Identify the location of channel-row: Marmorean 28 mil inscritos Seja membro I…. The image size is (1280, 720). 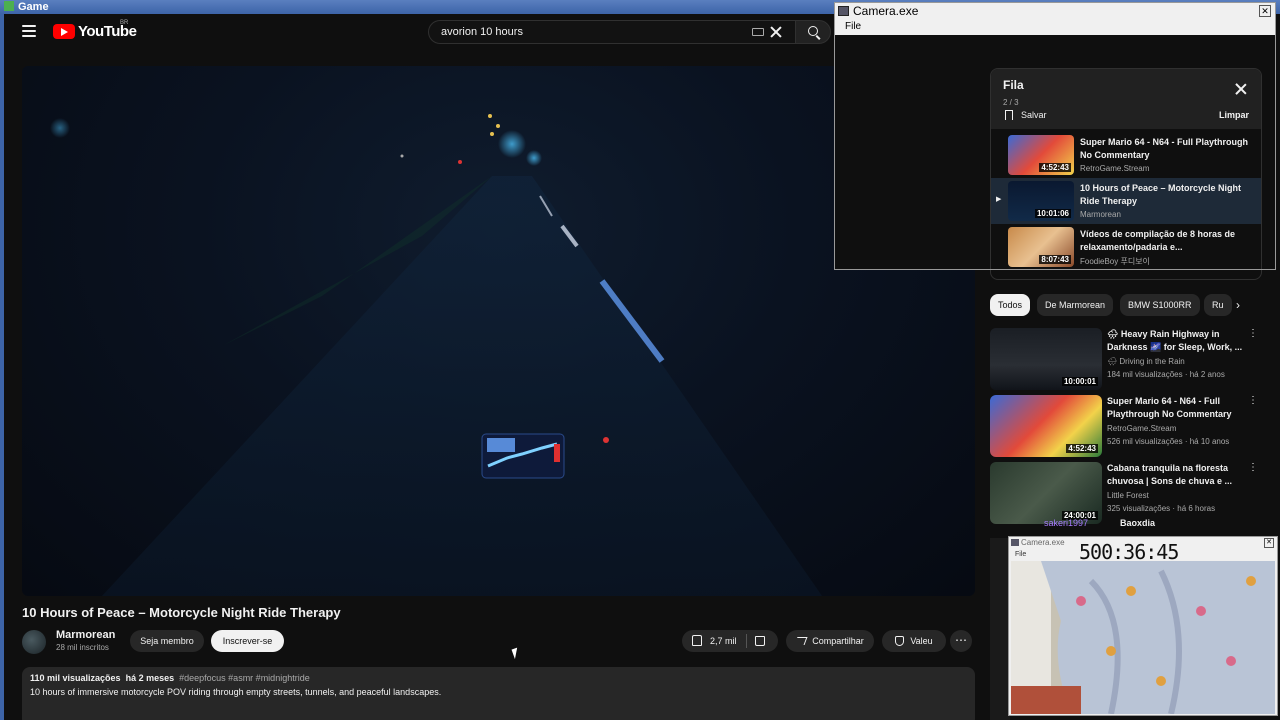
(498, 641).